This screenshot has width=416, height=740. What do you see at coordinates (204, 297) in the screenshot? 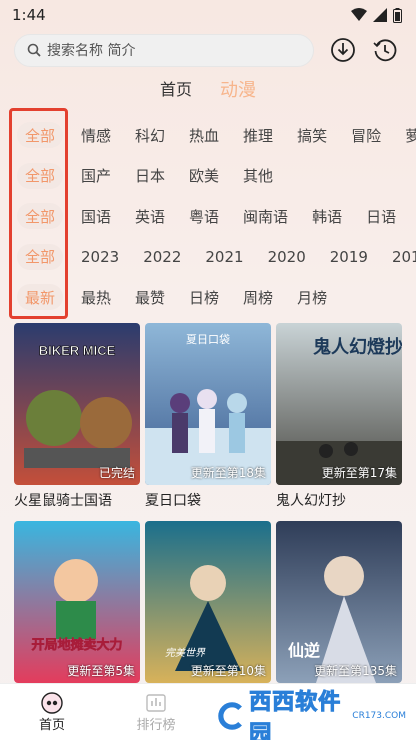
I see `filter-option: 日榜` at bounding box center [204, 297].